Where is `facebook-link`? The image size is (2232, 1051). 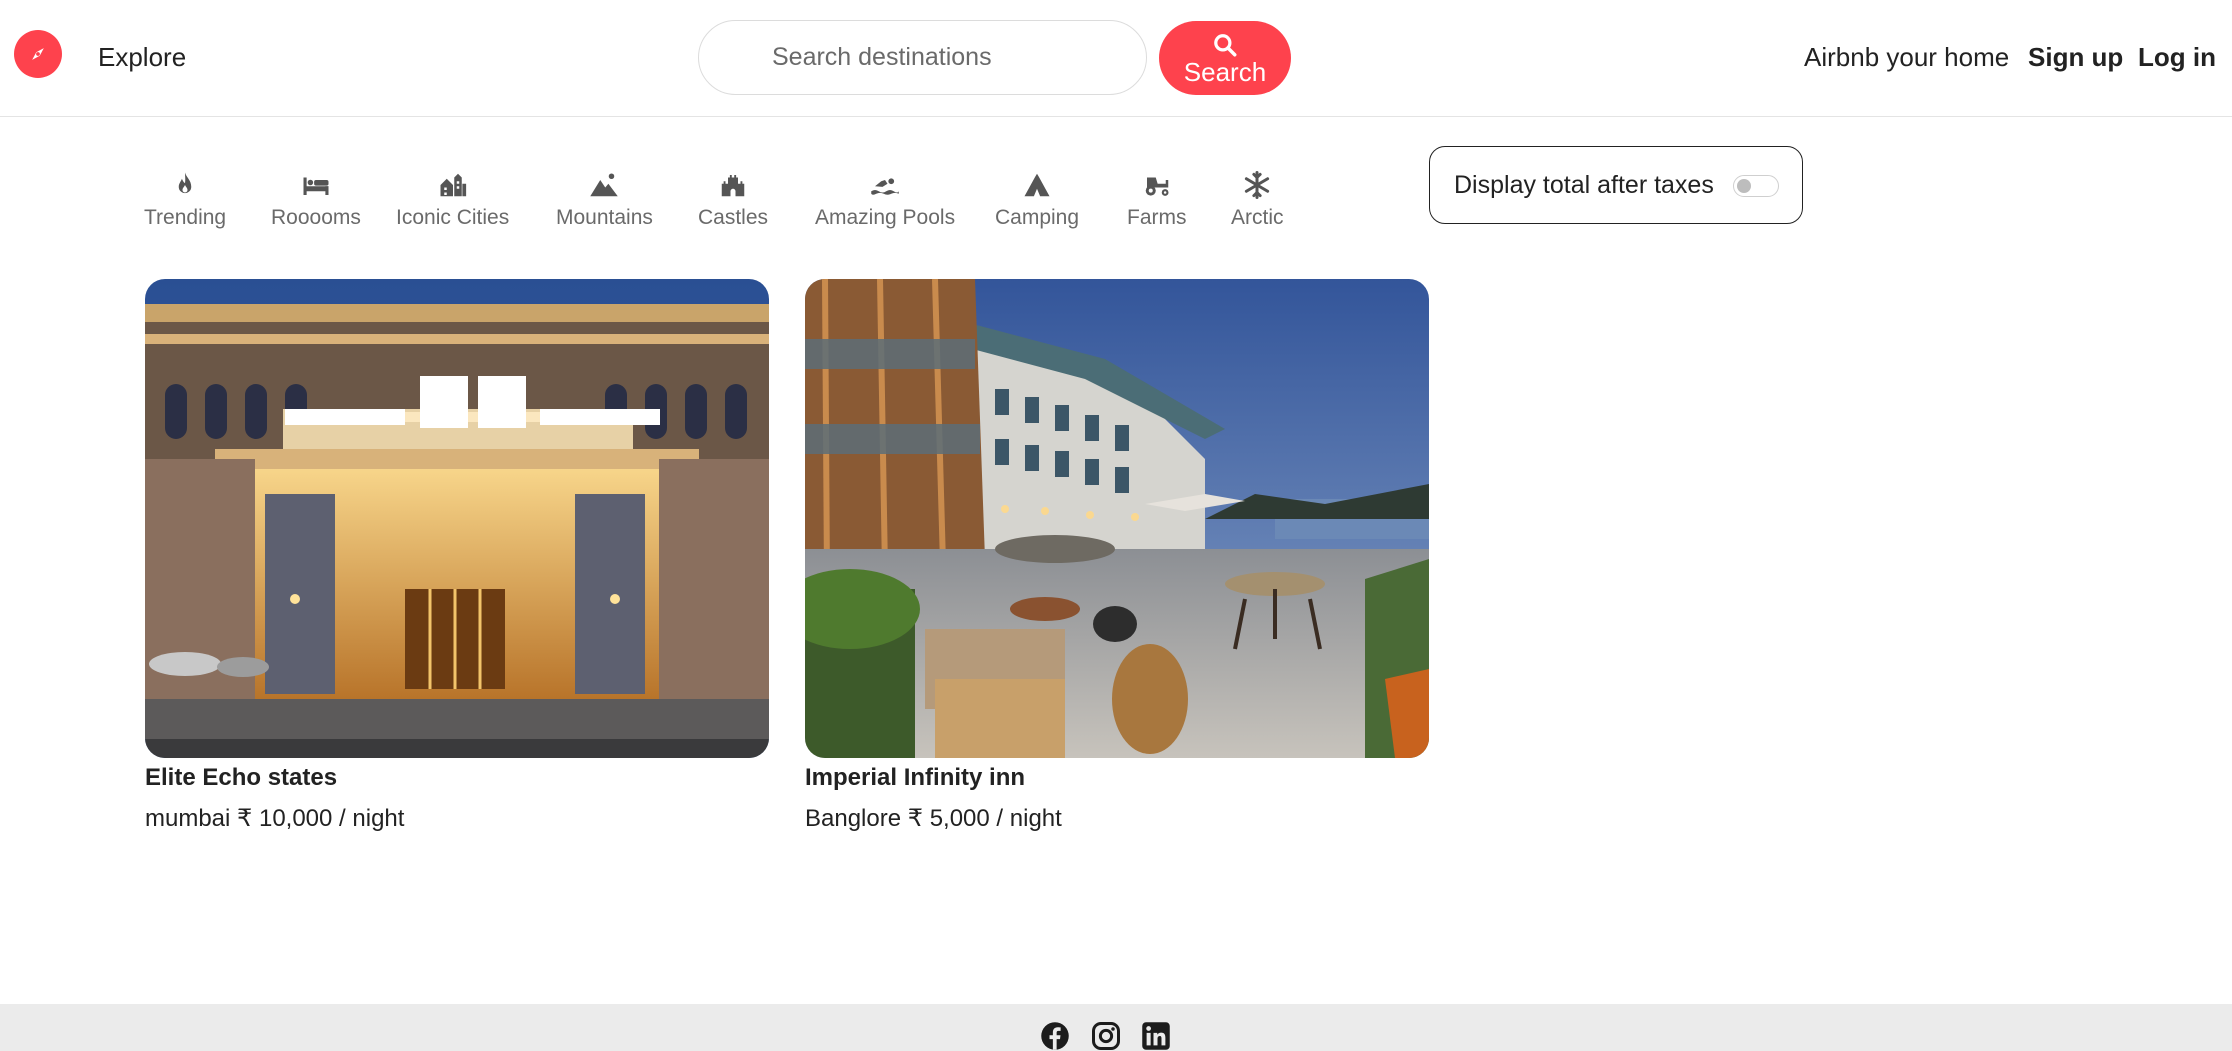
facebook-link is located at coordinates (1055, 1036).